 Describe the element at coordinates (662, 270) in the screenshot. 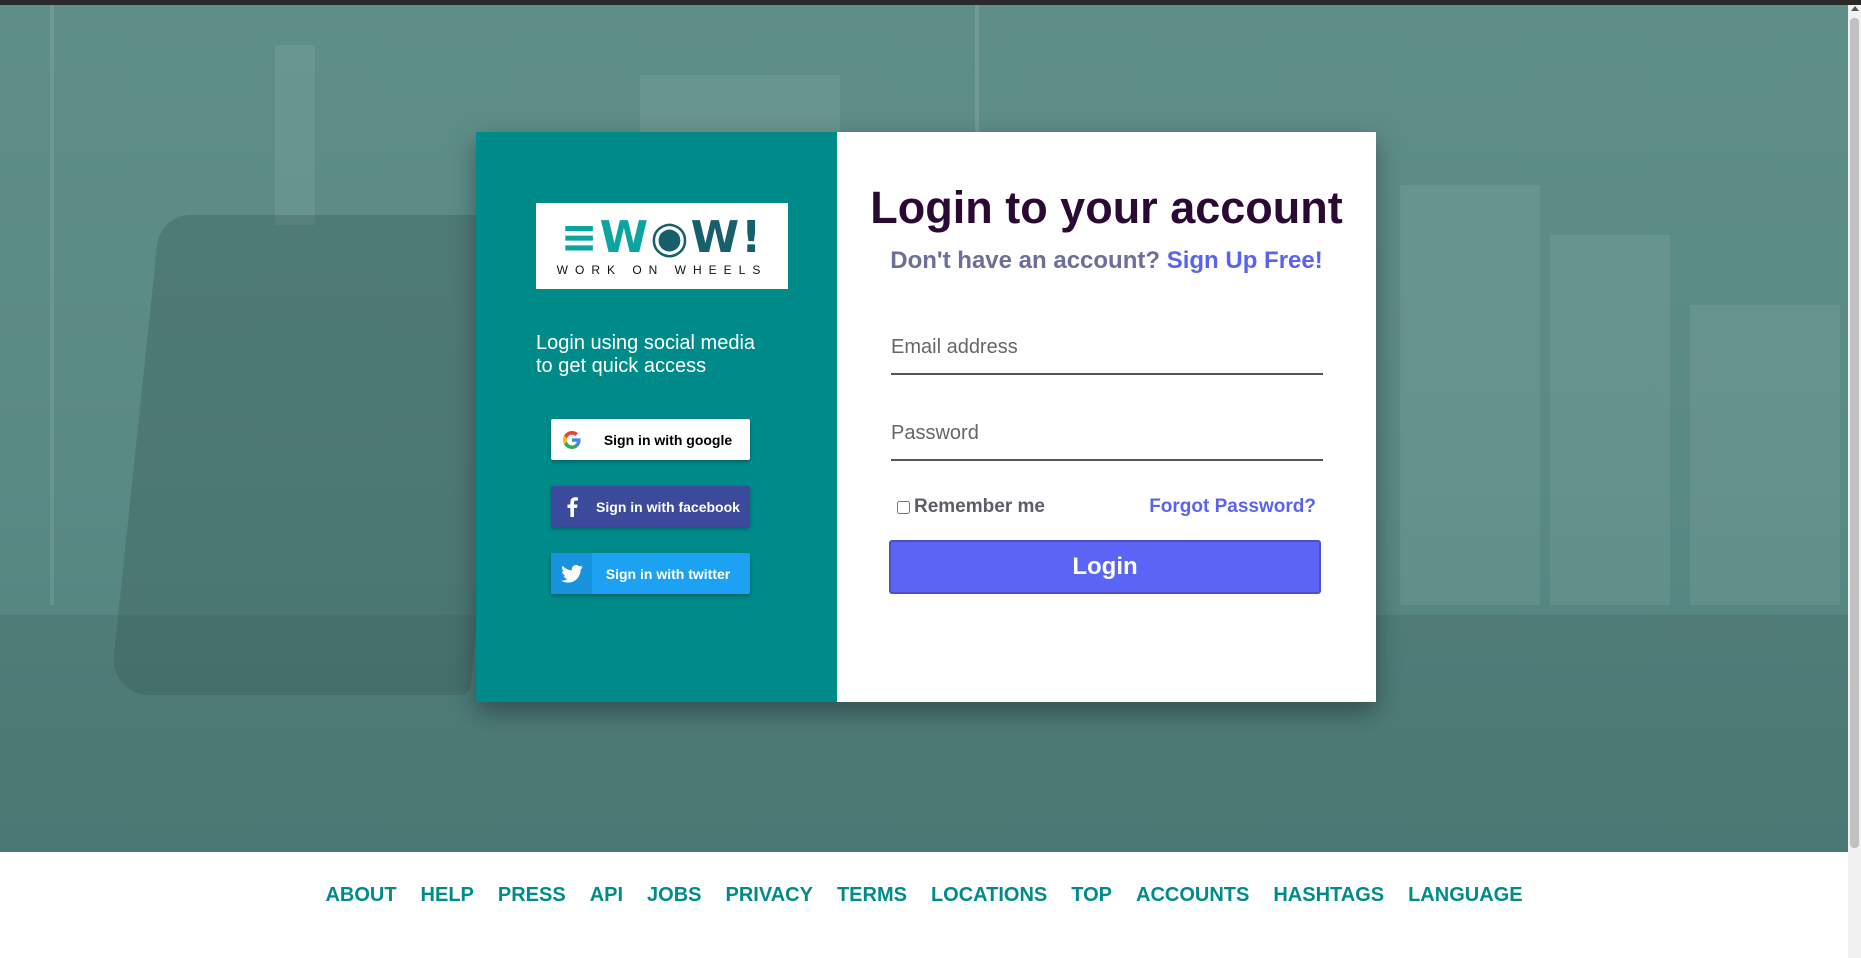

I see `logo-tagline: WORK ON WHEELS` at that location.